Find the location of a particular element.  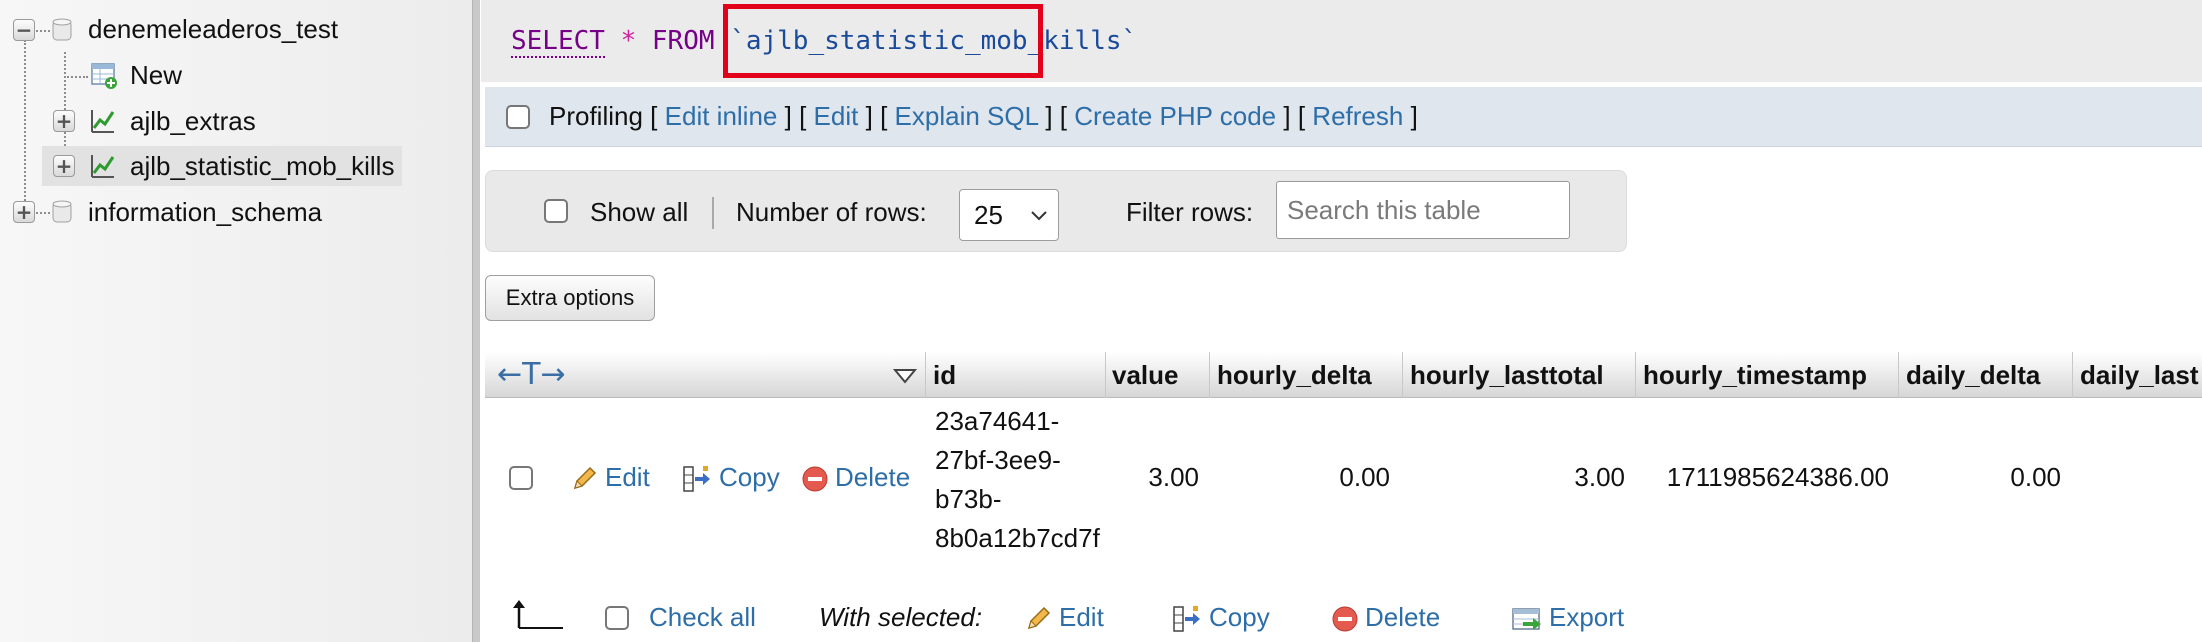

column-header-value: value is located at coordinates (1145, 375).